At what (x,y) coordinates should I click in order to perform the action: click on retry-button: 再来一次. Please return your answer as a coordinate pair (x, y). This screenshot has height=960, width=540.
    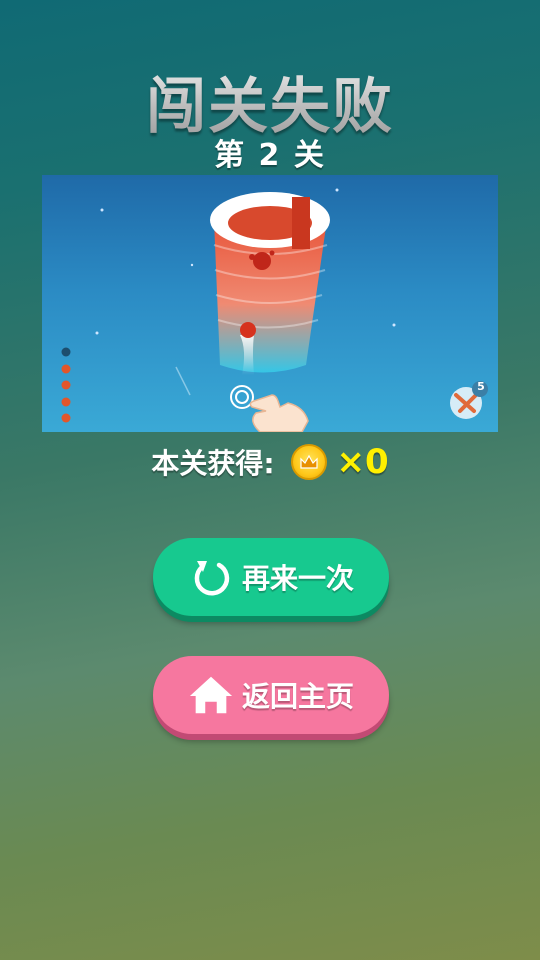
    Looking at the image, I should click on (271, 577).